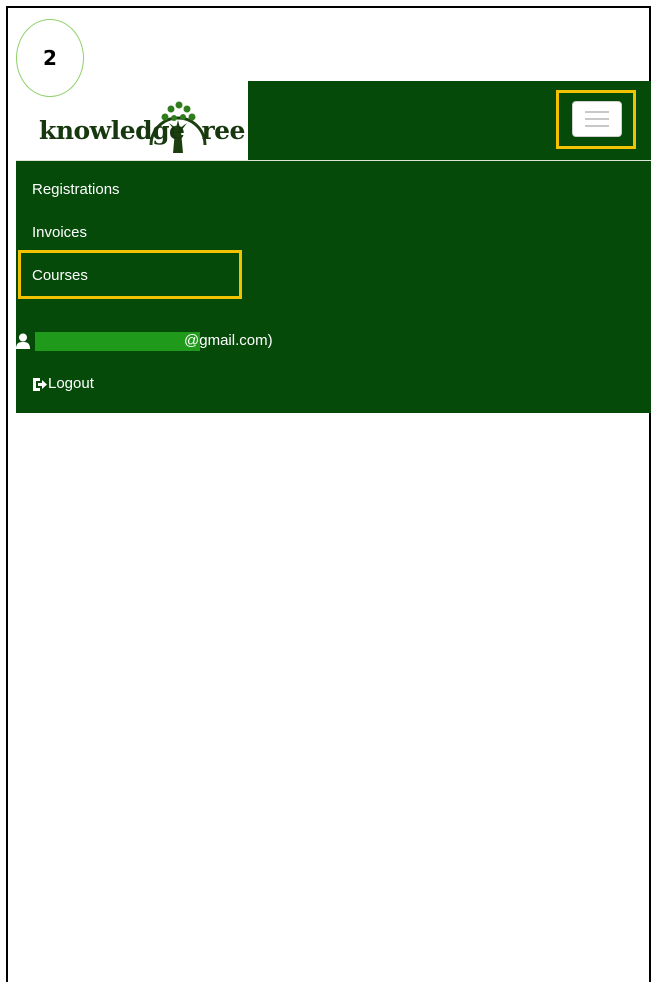 This screenshot has width=651, height=982. Describe the element at coordinates (40, 384) in the screenshot. I see `sign-out-icon` at that location.